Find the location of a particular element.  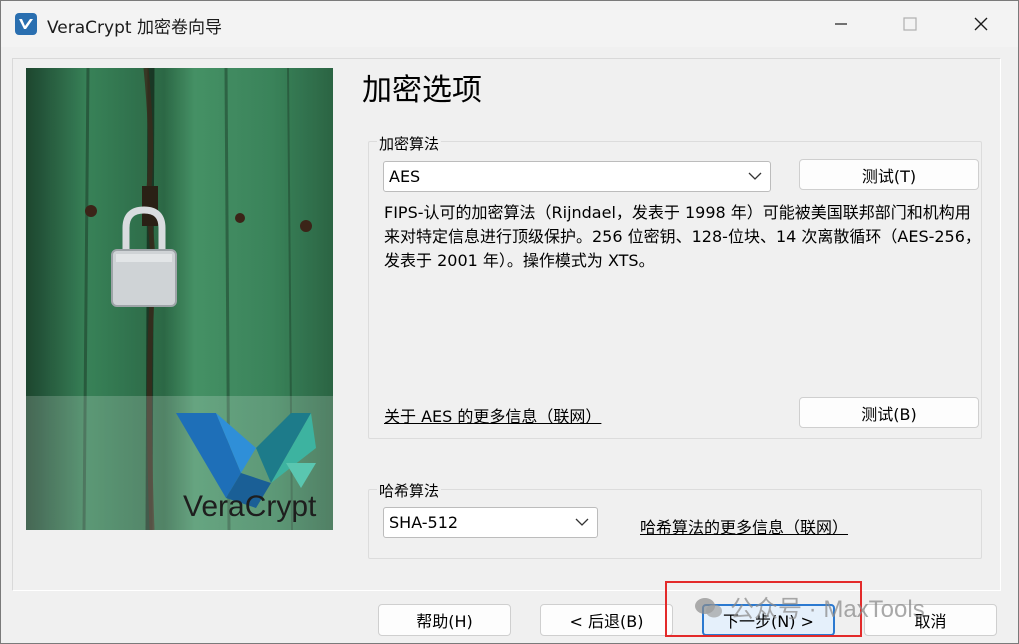

minimize-button is located at coordinates (841, 24).